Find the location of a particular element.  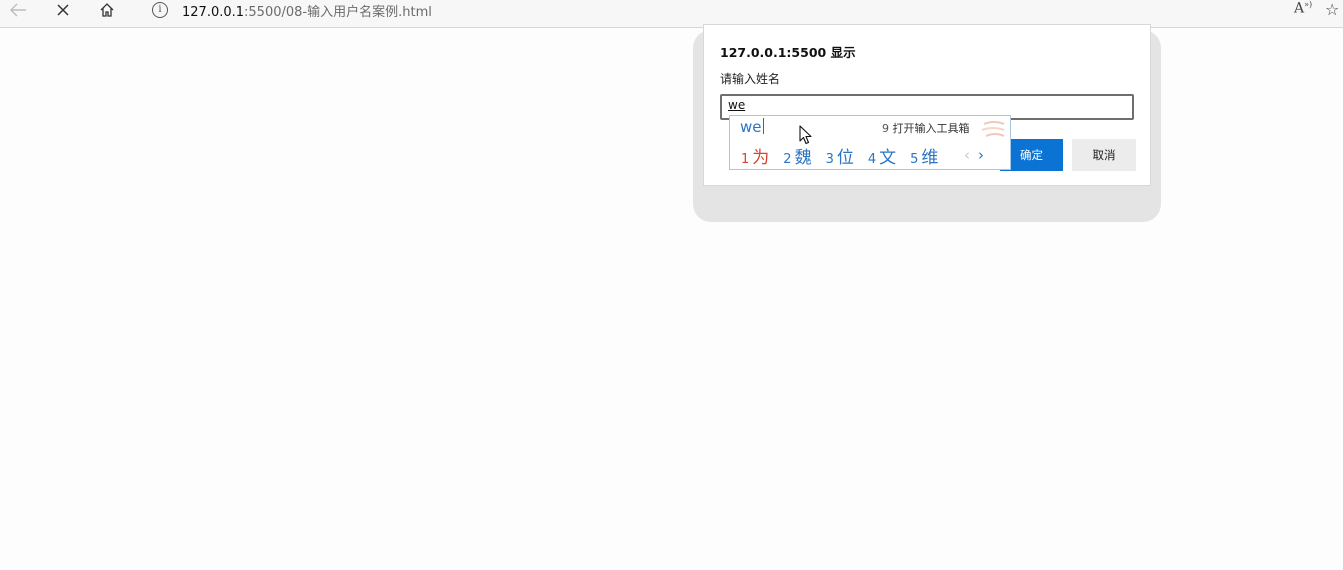

dialog-title: 127.0.0.1:5500 显示 is located at coordinates (788, 52).